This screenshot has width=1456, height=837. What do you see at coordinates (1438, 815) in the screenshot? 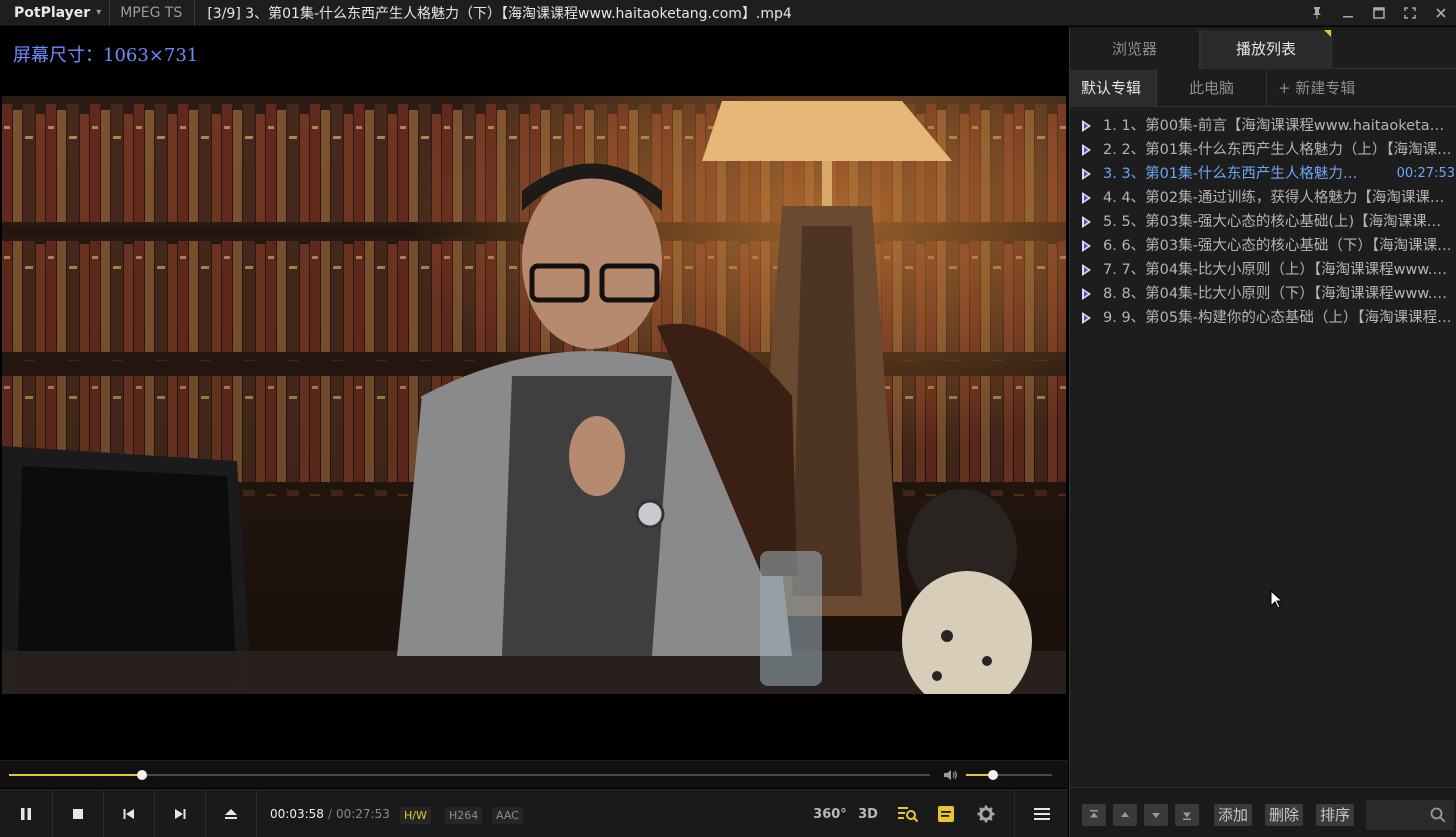
I see `search-icon` at bounding box center [1438, 815].